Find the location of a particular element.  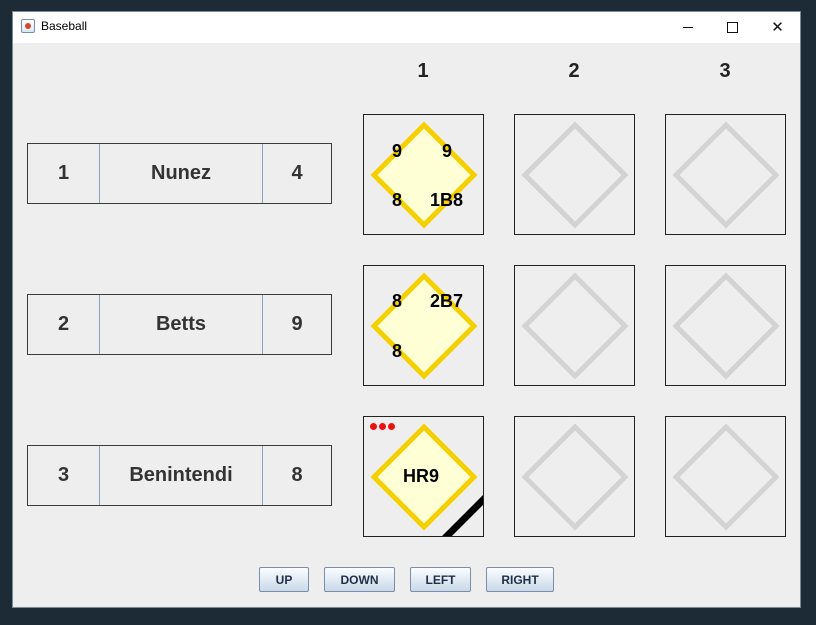

down-button: DOWN is located at coordinates (359, 579).